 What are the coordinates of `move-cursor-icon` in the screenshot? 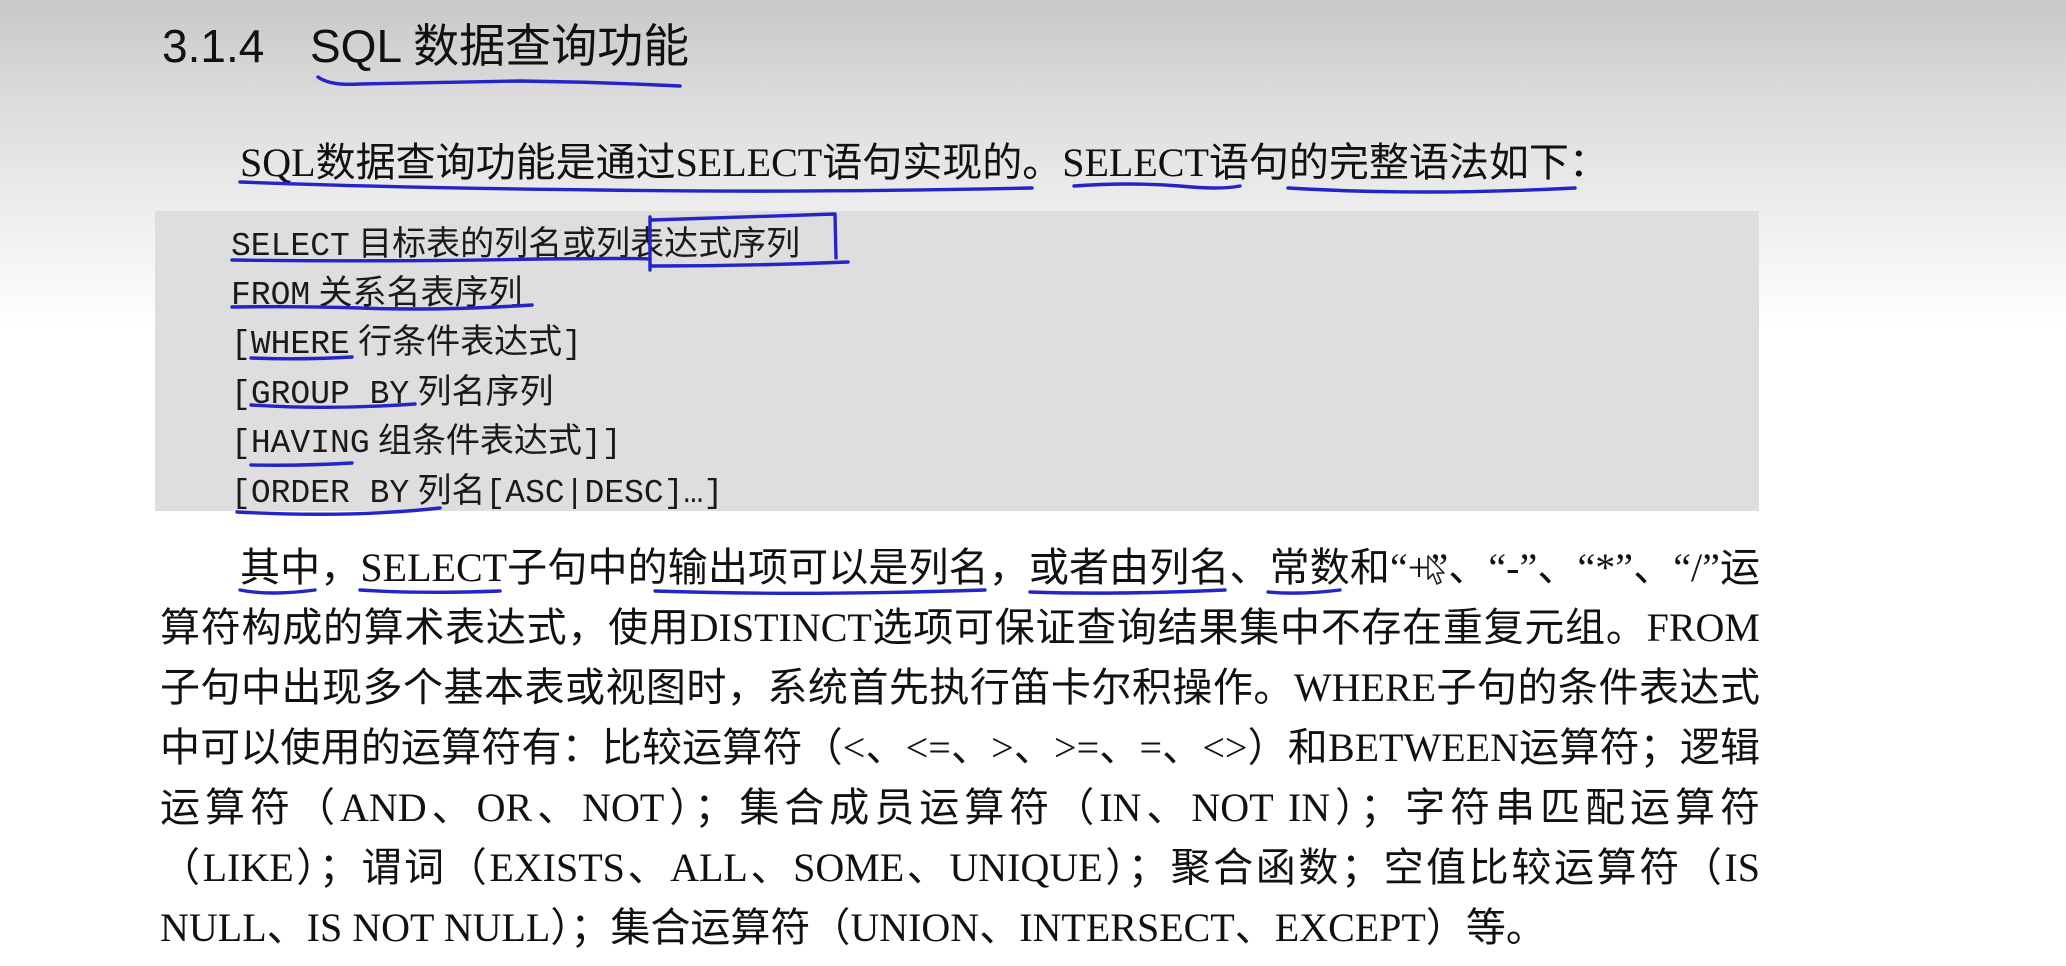 It's located at (1436, 570).